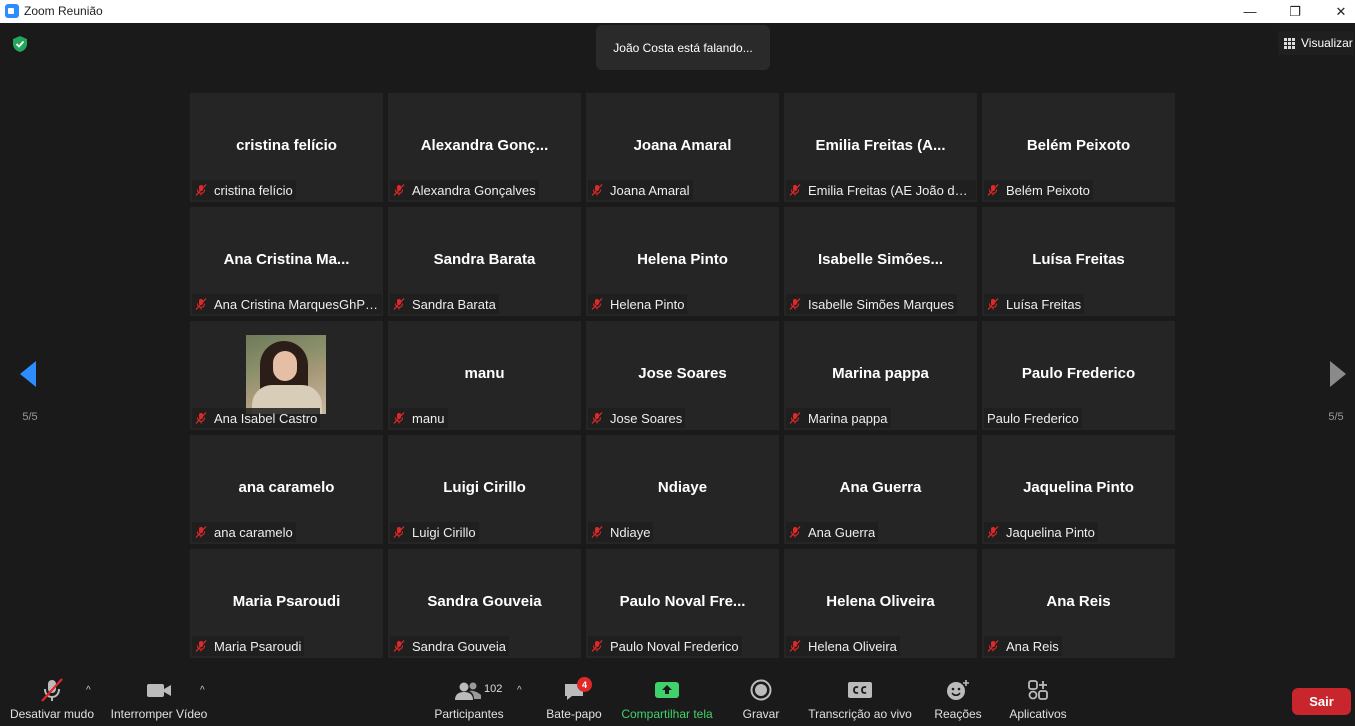  I want to click on participant-tile: Helena Pinto Helena Pinto, so click(682, 261).